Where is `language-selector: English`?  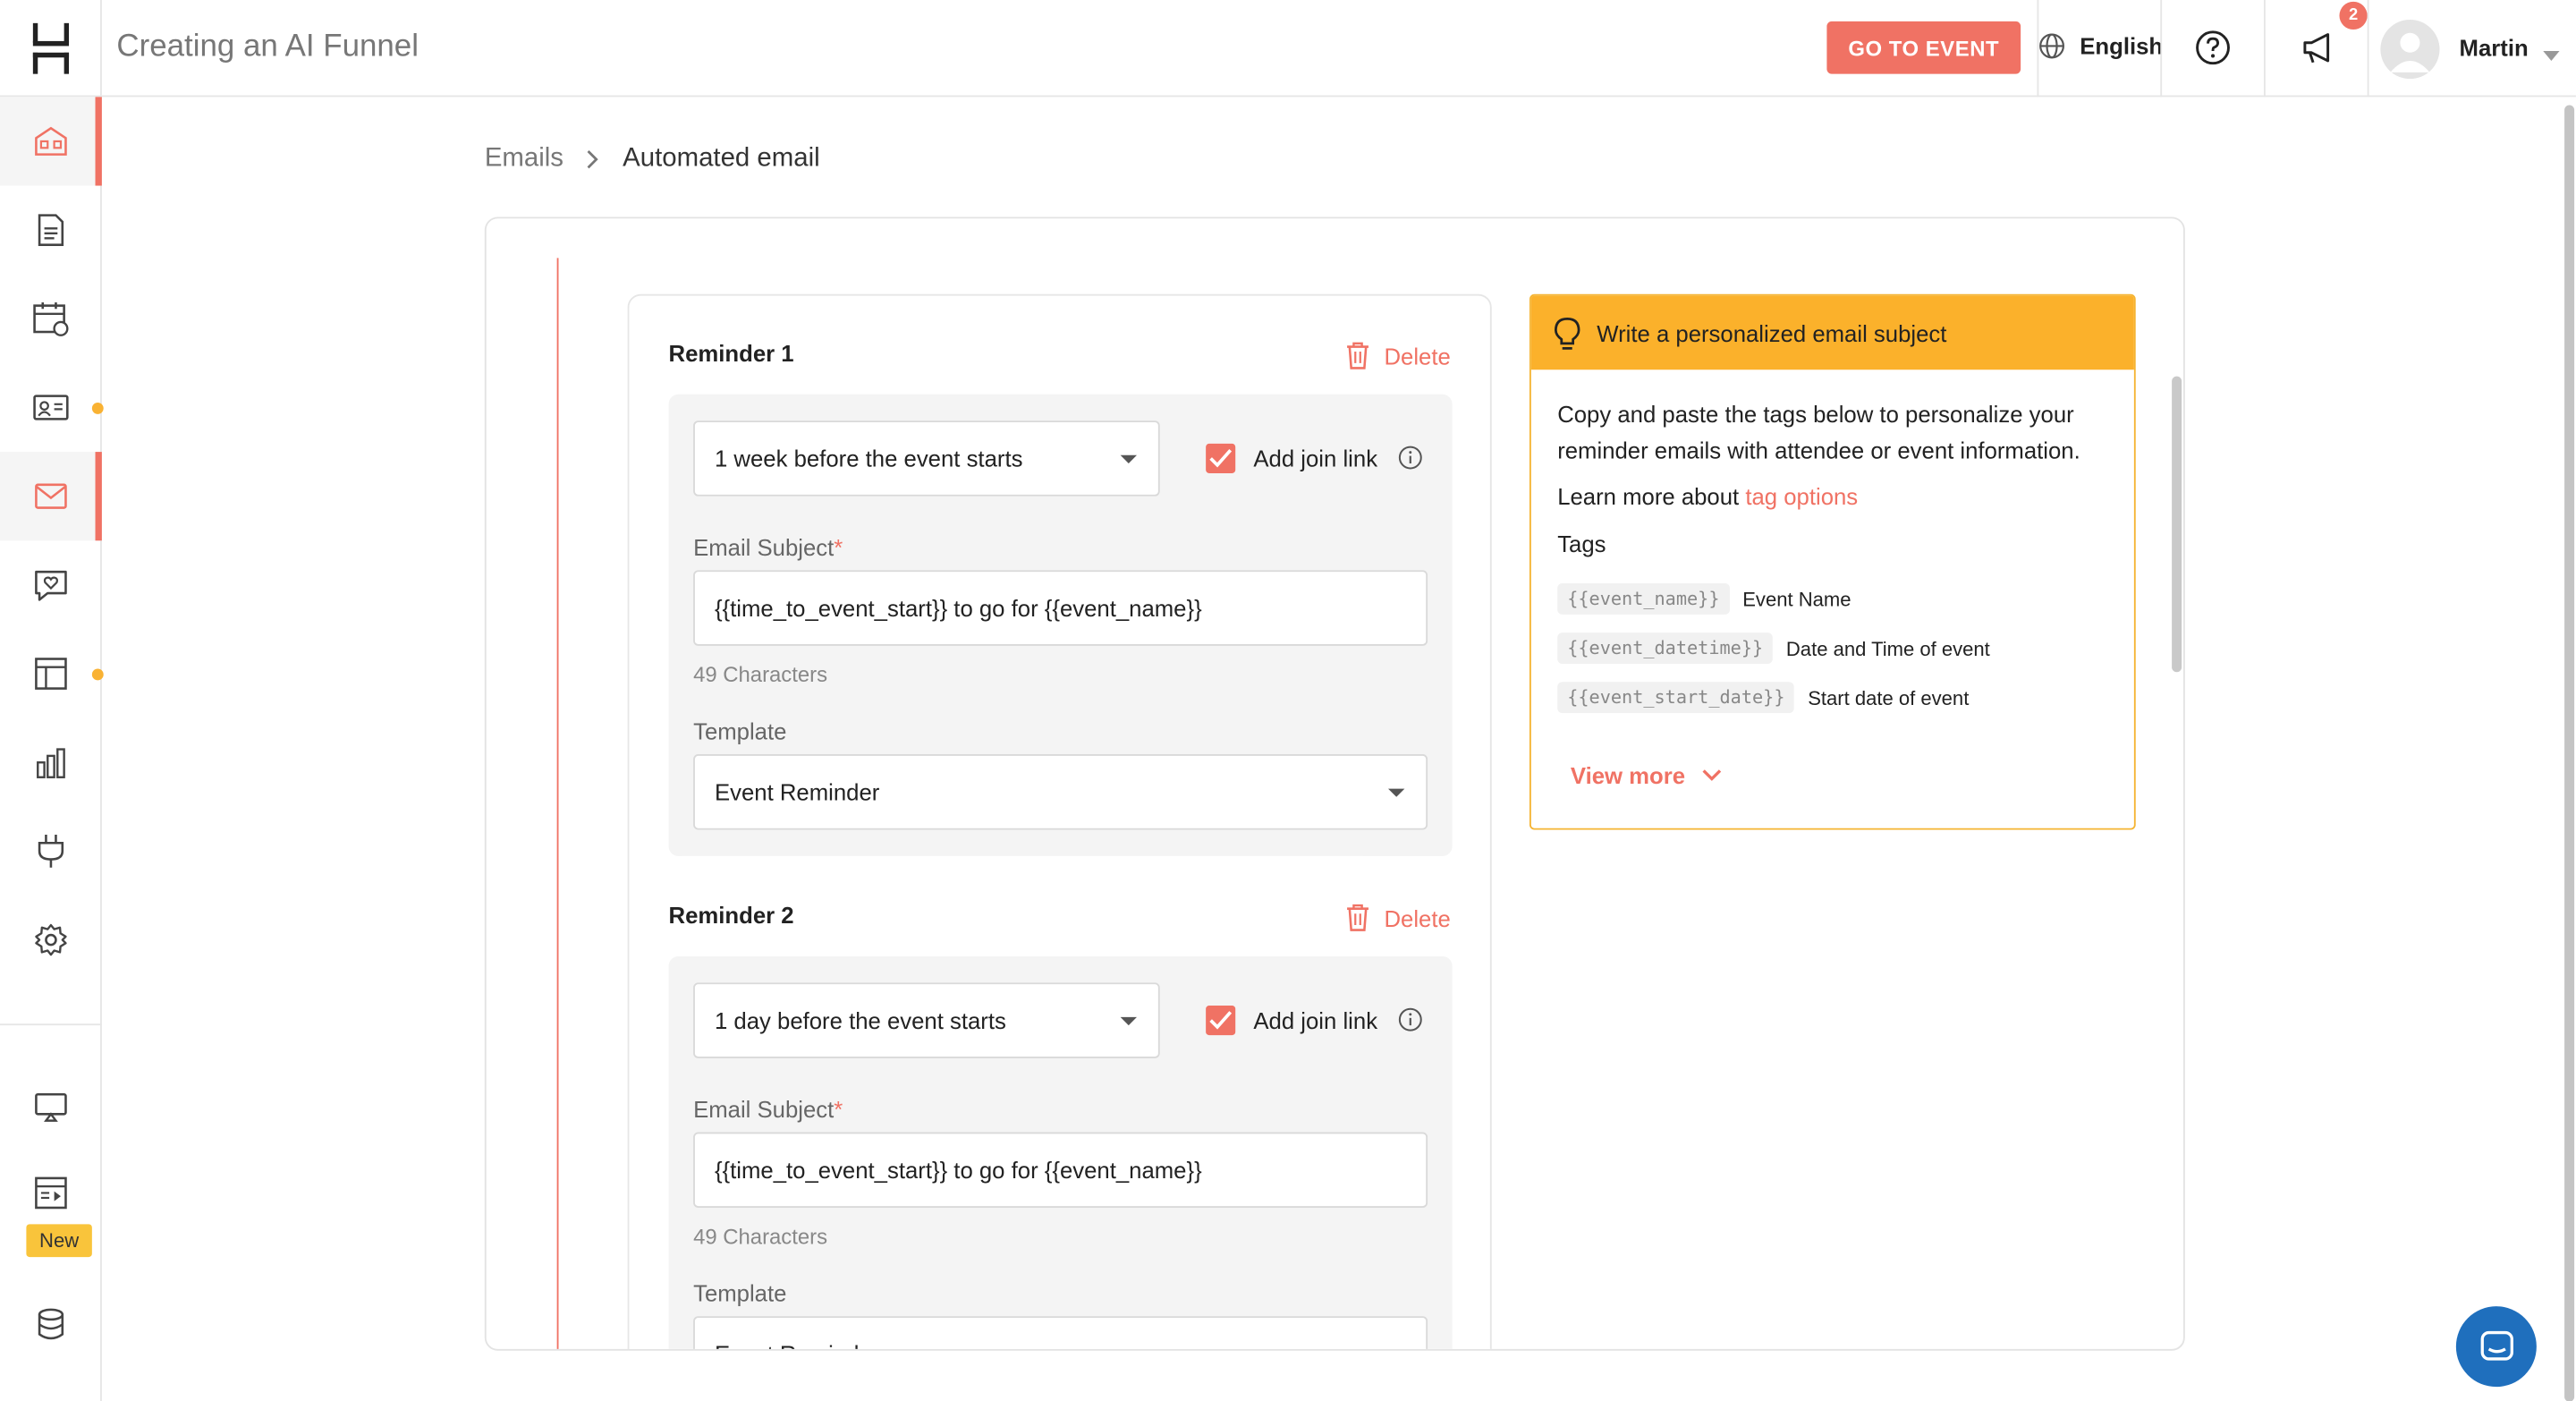
language-selector: English is located at coordinates (2100, 46).